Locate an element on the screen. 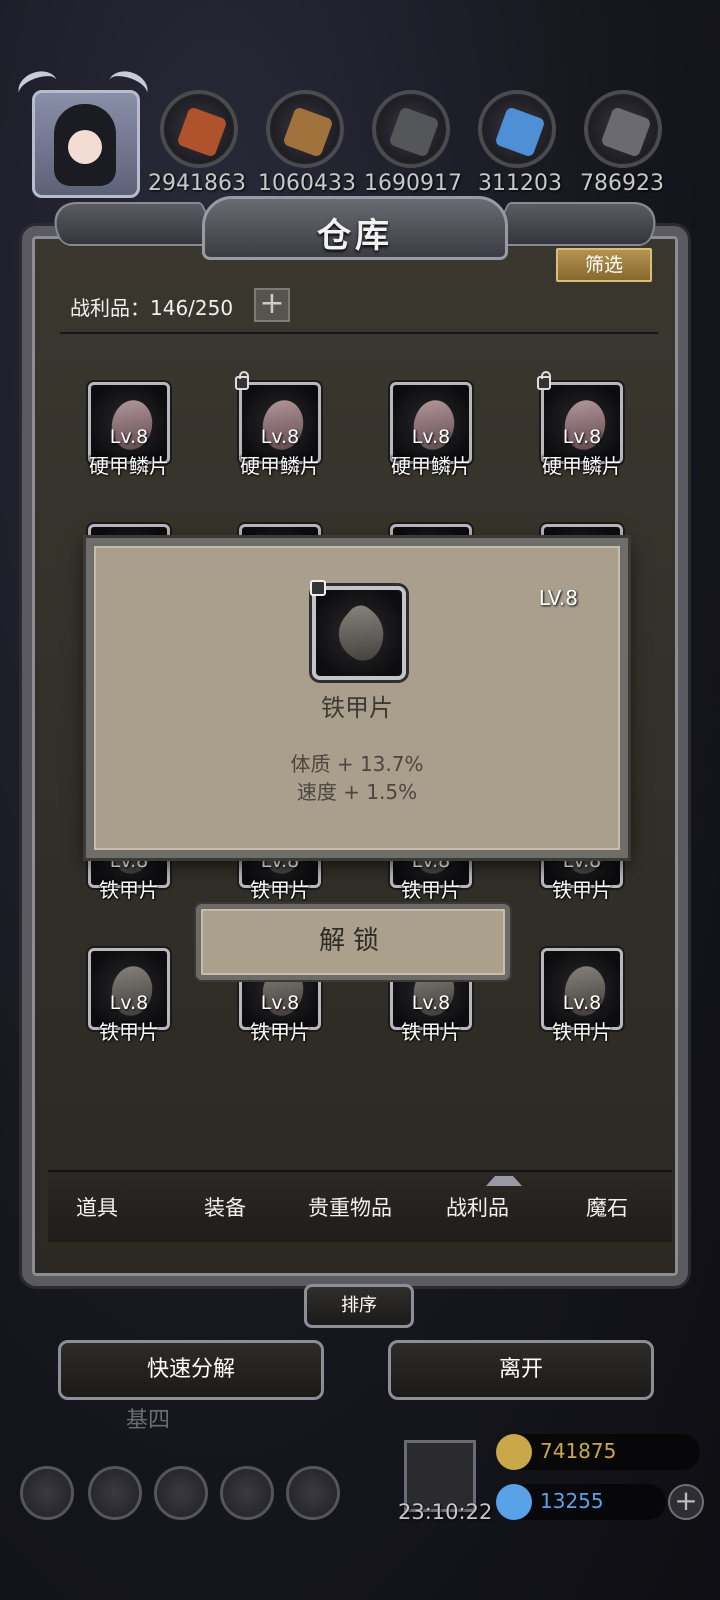 This screenshot has width=720, height=1600. divider is located at coordinates (359, 333).